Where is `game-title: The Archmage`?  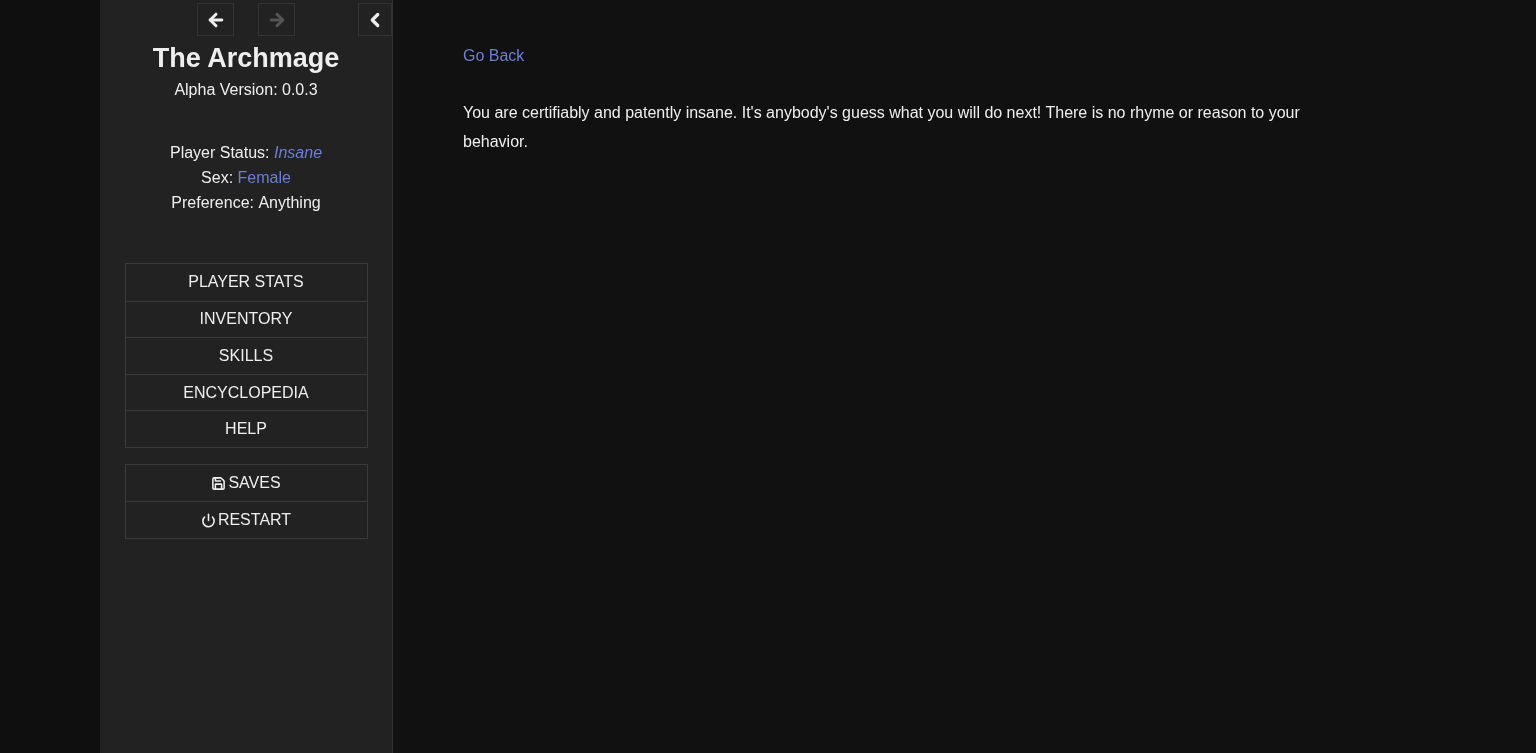
game-title: The Archmage is located at coordinates (246, 58).